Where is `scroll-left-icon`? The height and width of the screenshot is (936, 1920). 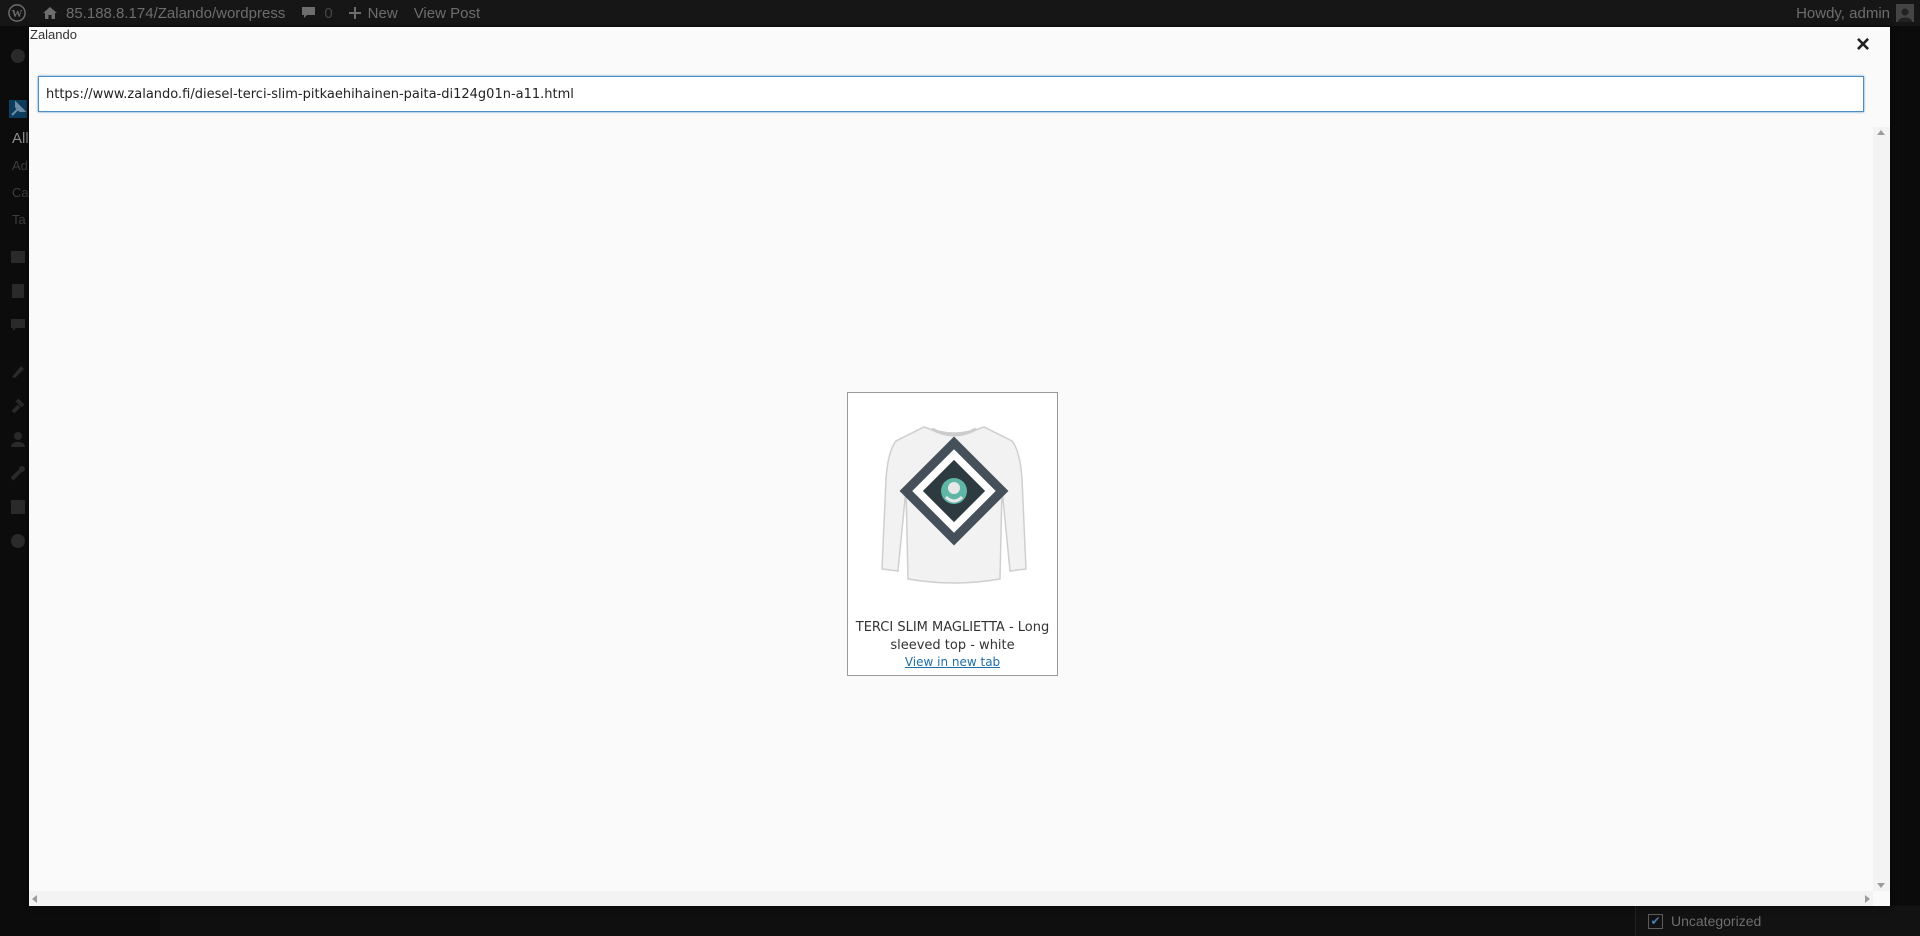
scroll-left-icon is located at coordinates (34, 899).